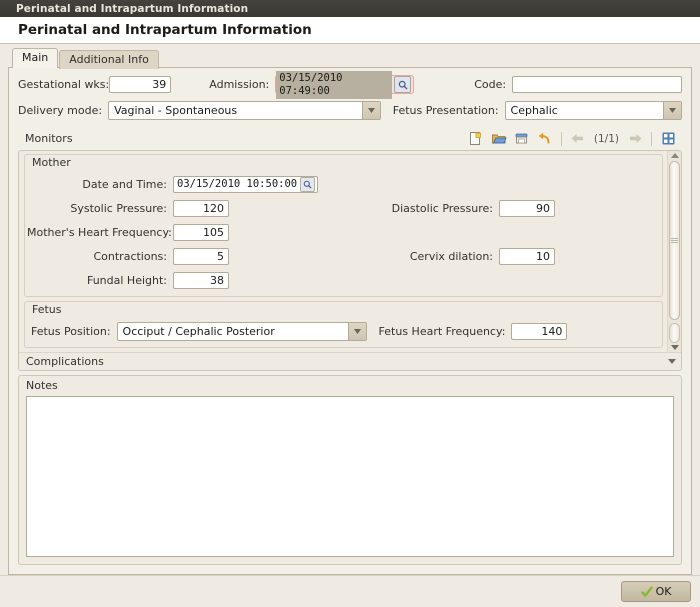 The height and width of the screenshot is (607, 700). What do you see at coordinates (350, 58) in the screenshot?
I see `tabstrip: Main Additional Info` at bounding box center [350, 58].